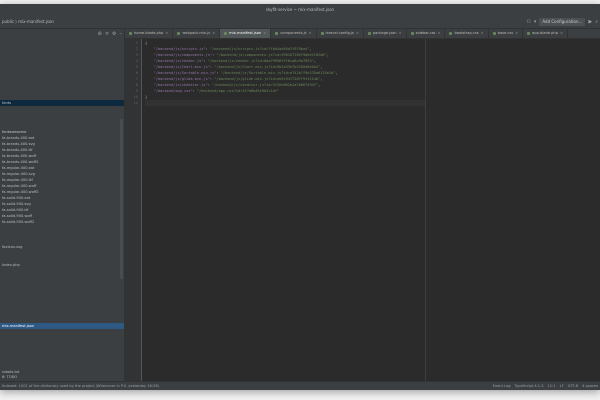 This screenshot has width=600, height=400. I want to click on tab-3: components.js ×, so click(294, 33).